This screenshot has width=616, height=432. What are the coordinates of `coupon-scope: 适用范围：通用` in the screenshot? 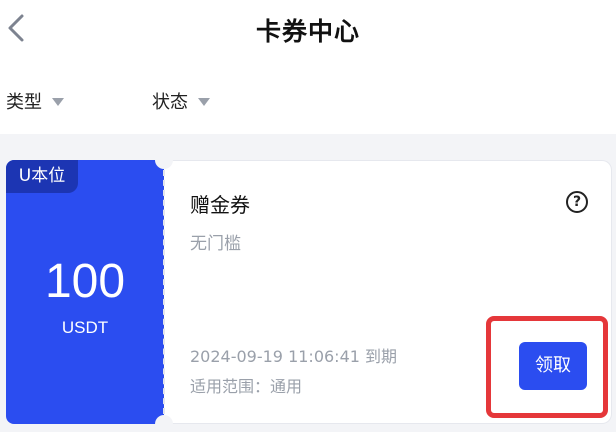 It's located at (246, 386).